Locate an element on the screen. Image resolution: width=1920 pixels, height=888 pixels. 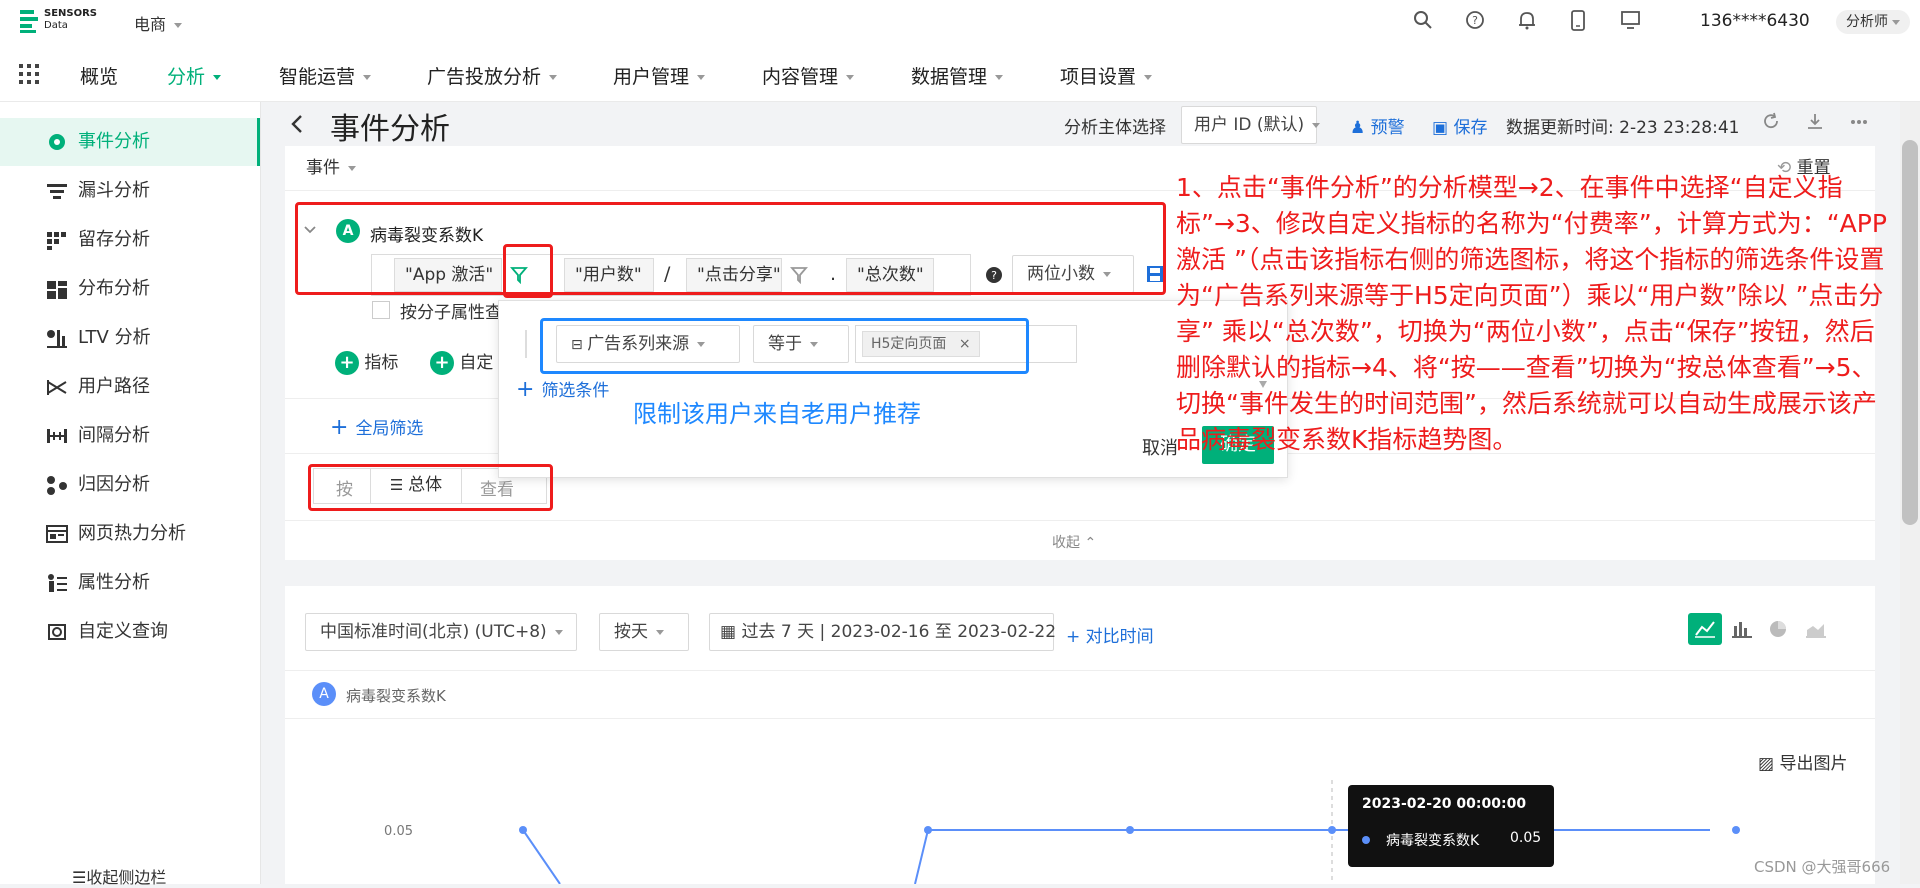
nav-settings: 项目设置 is located at coordinates (1106, 75).